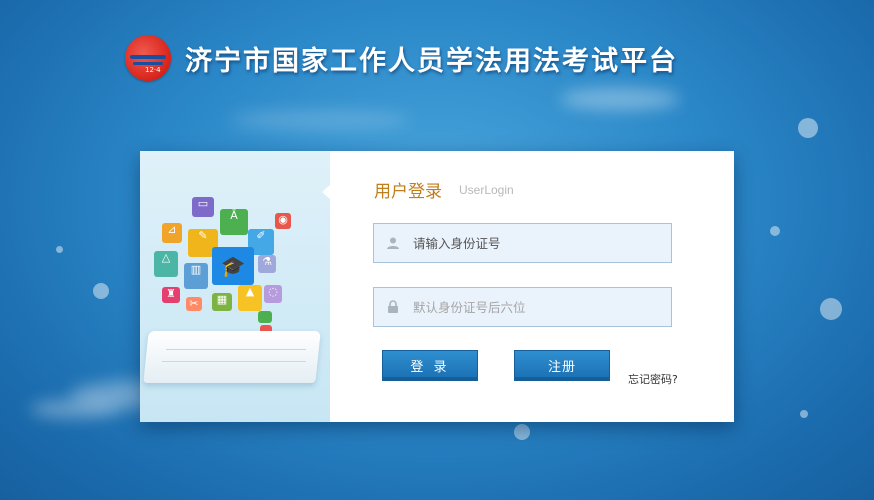 This screenshot has height=500, width=874. What do you see at coordinates (533, 307) in the screenshot?
I see `password-input` at bounding box center [533, 307].